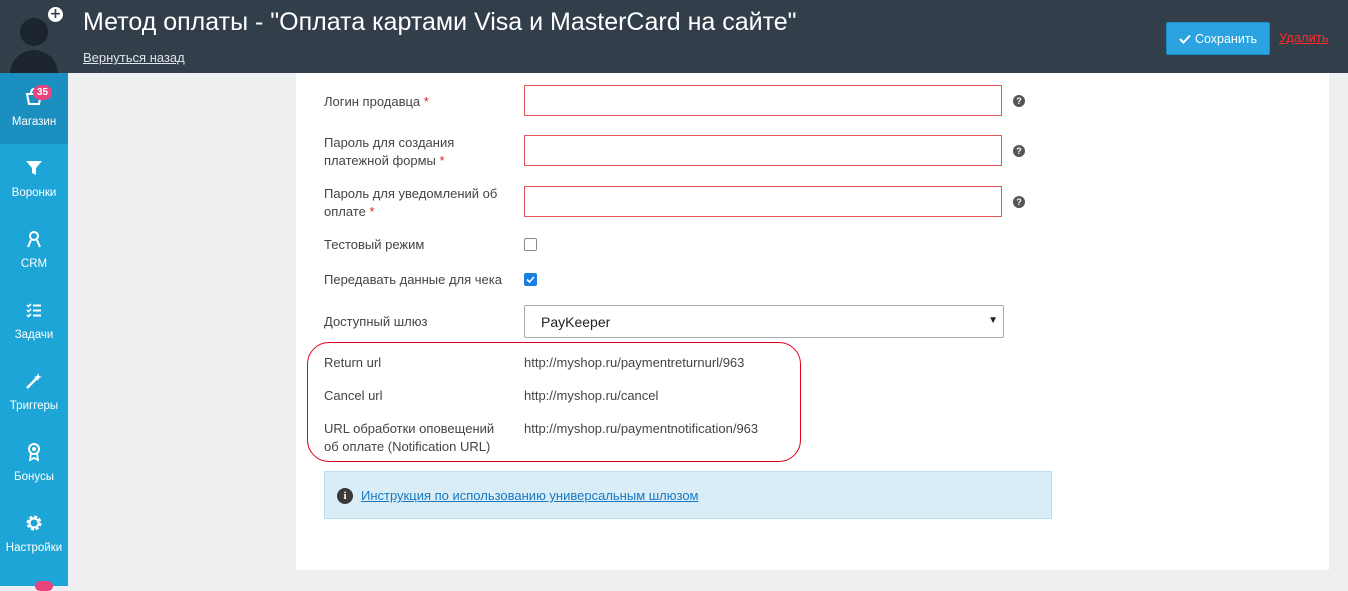 The width and height of the screenshot is (1348, 591). I want to click on test-mode-label: Тестовый режим, so click(374, 244).